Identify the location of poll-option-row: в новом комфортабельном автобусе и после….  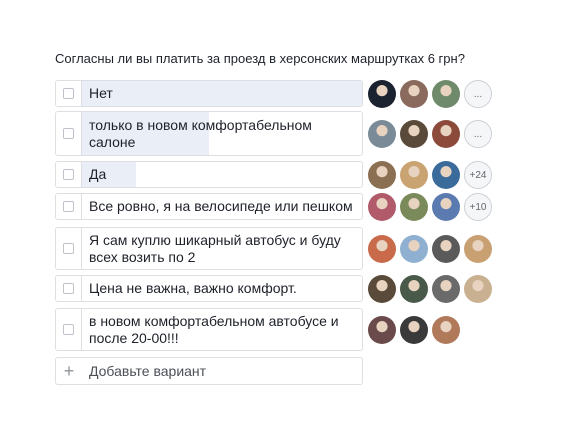
(209, 329).